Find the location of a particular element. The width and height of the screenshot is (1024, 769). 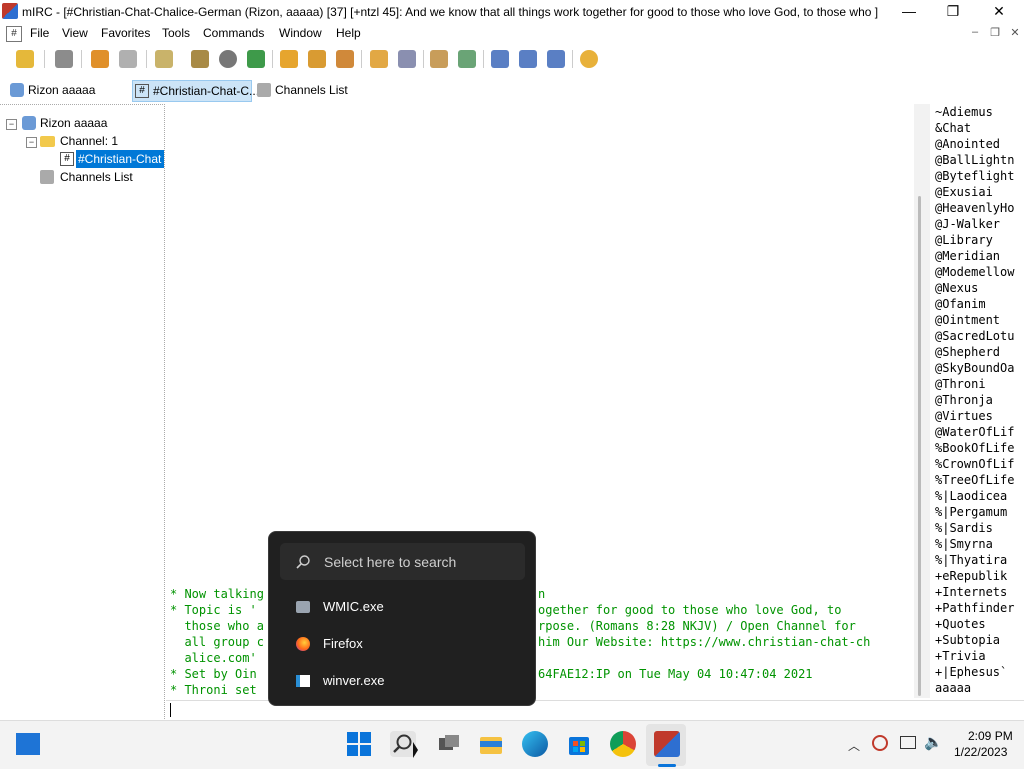

nick-item: @Thronja is located at coordinates (964, 400).